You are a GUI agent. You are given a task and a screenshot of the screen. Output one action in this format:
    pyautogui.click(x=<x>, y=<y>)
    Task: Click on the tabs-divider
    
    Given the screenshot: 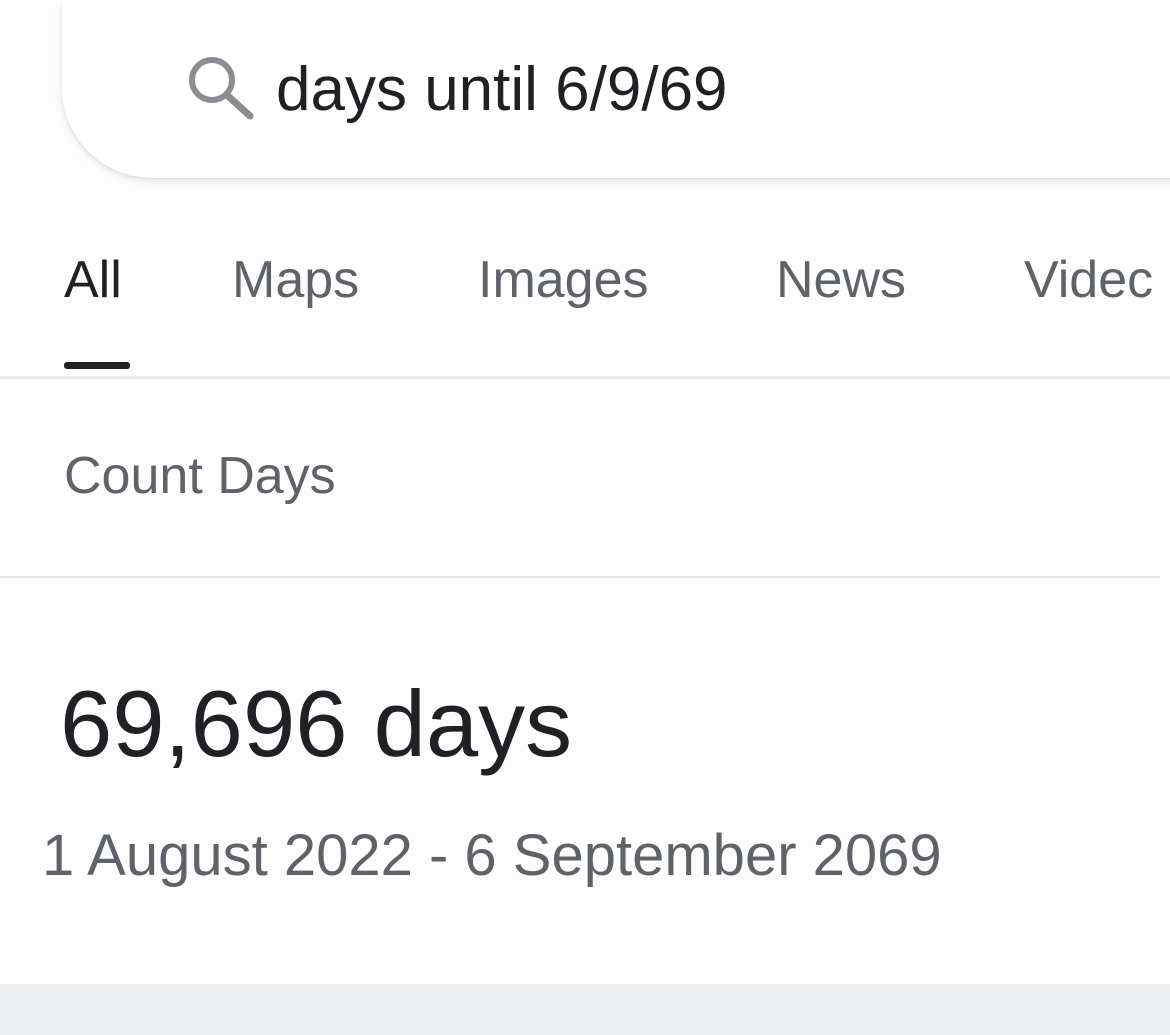 What is the action you would take?
    pyautogui.click(x=585, y=377)
    